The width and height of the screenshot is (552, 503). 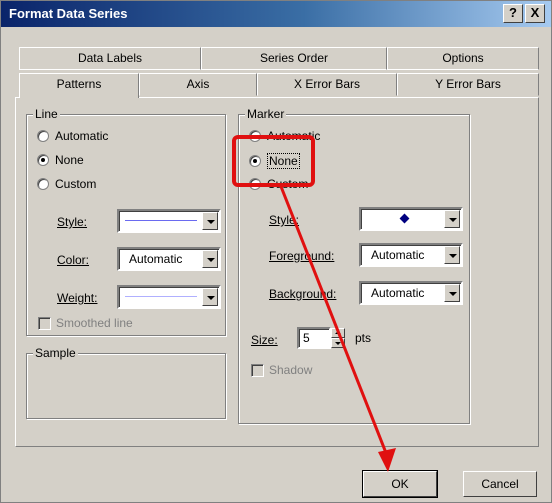 I want to click on sample-group-label: Sample, so click(x=55, y=353).